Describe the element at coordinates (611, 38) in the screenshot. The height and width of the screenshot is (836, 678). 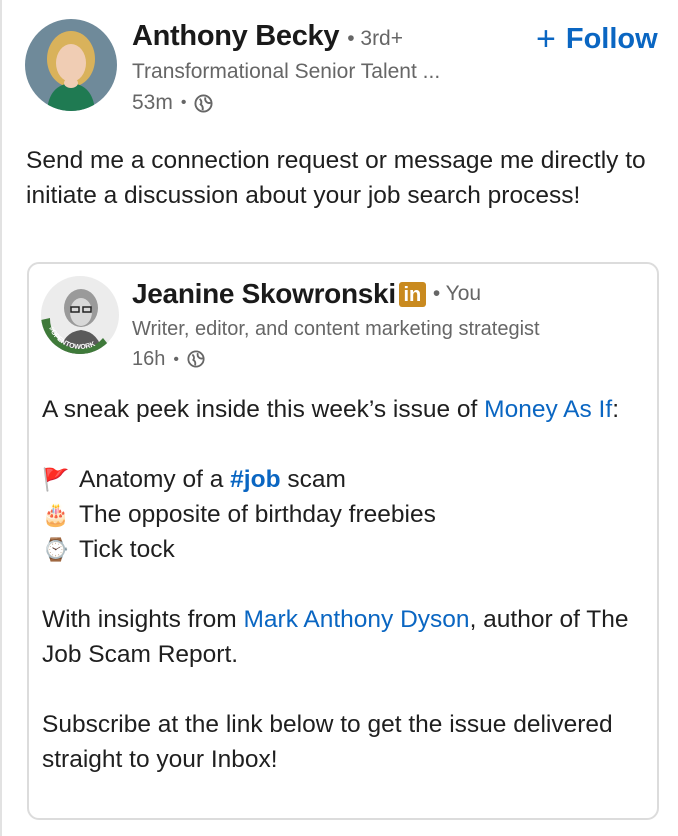
I see `follow-label: Follow` at that location.